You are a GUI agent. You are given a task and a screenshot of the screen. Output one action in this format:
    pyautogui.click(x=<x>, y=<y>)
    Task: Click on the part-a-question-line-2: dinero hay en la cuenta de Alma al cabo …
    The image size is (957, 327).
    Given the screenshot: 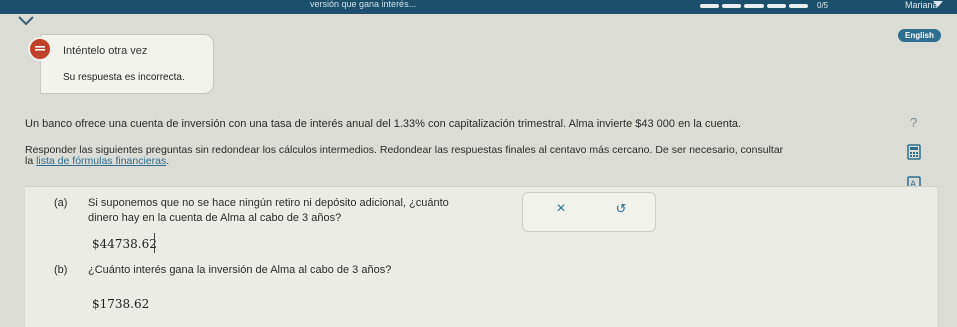 What is the action you would take?
    pyautogui.click(x=215, y=218)
    